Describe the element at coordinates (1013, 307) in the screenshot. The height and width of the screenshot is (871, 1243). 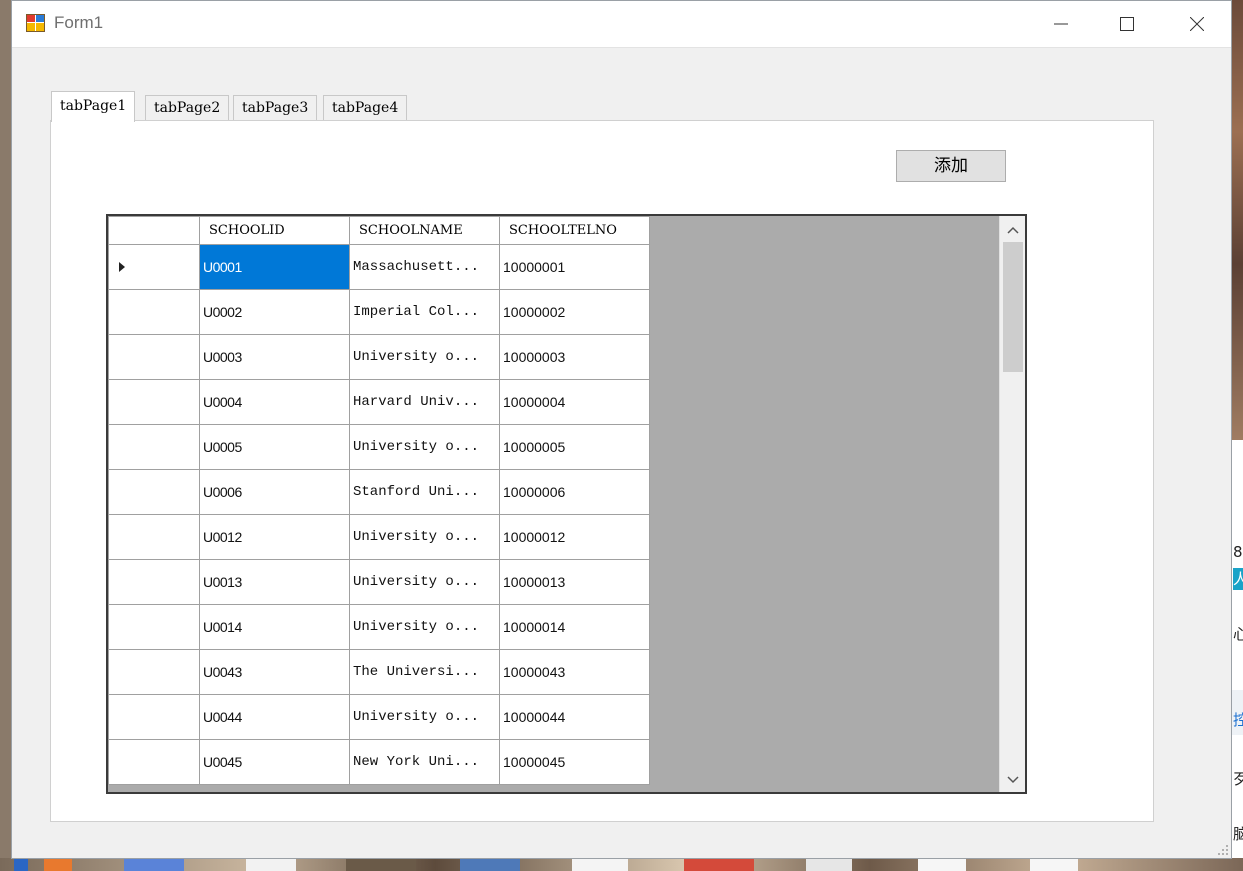
I see `scroll-thumb` at that location.